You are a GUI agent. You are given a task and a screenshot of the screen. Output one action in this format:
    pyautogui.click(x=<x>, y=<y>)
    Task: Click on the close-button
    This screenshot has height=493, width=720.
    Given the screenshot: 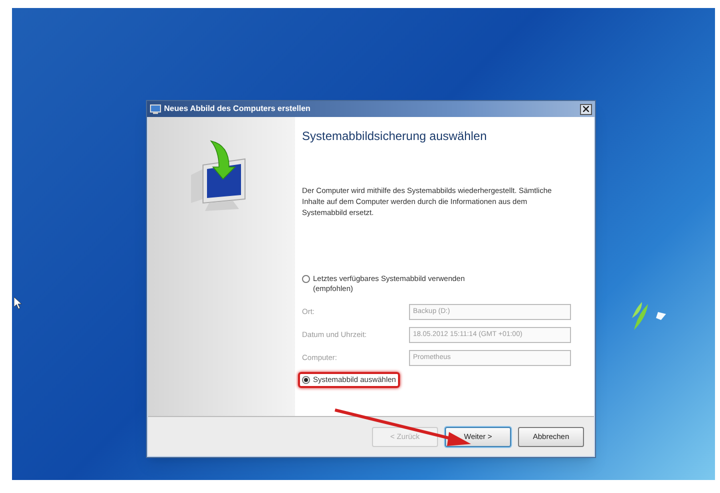 What is the action you would take?
    pyautogui.click(x=586, y=109)
    